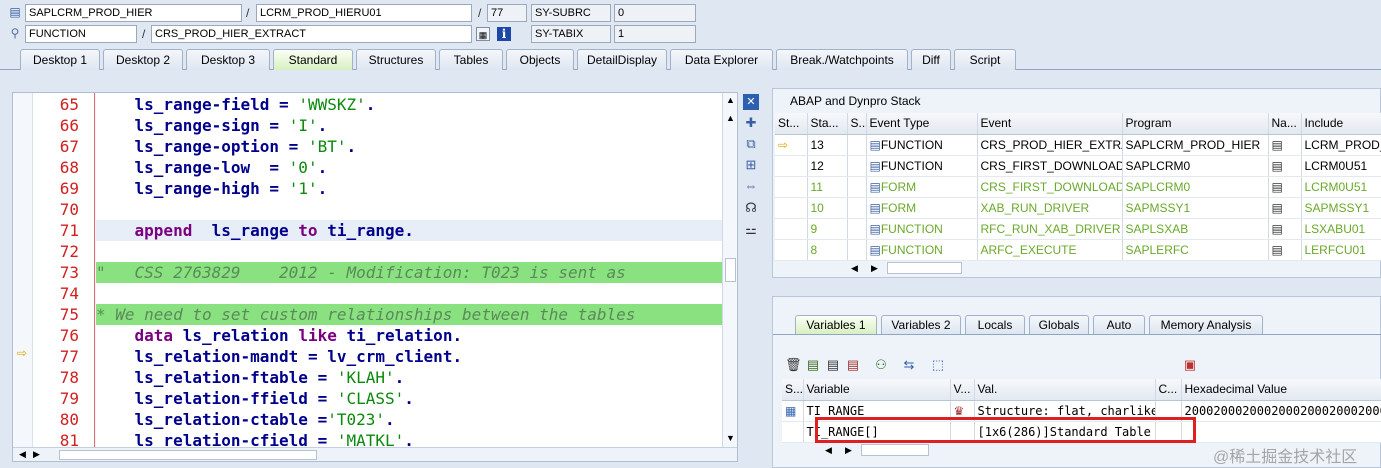 This screenshot has height=468, width=1381. I want to click on stack-column-header: Include, so click(1341, 124).